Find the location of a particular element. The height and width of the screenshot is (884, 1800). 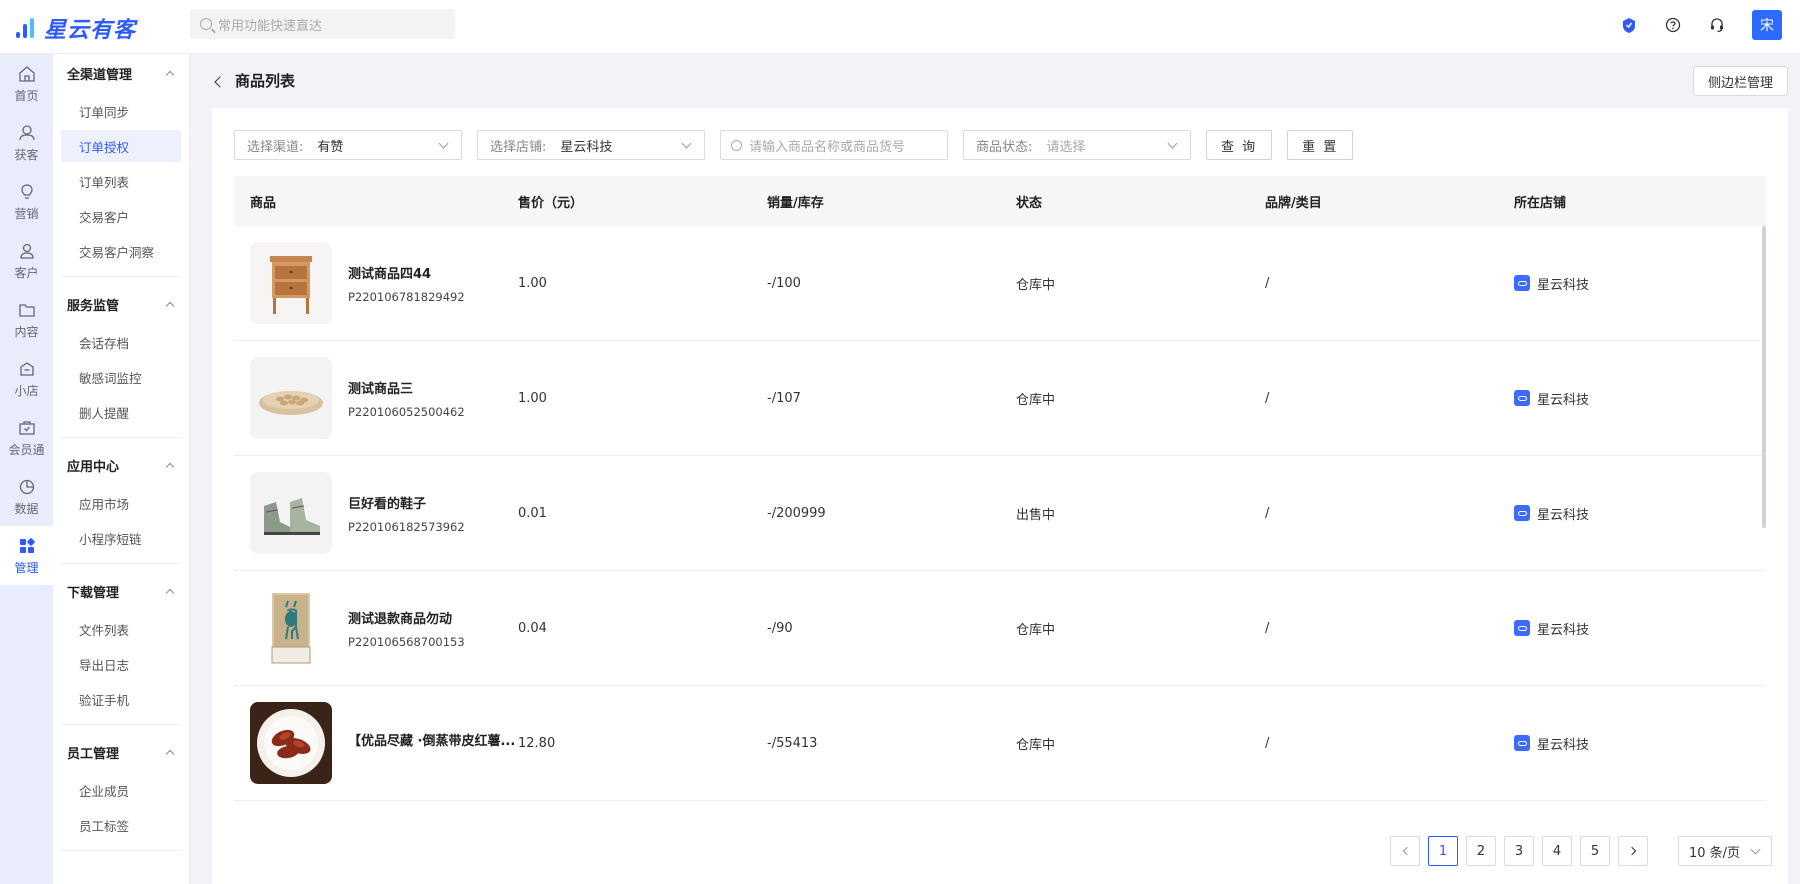

product-name: 巨好看的鞋子 is located at coordinates (406, 502).